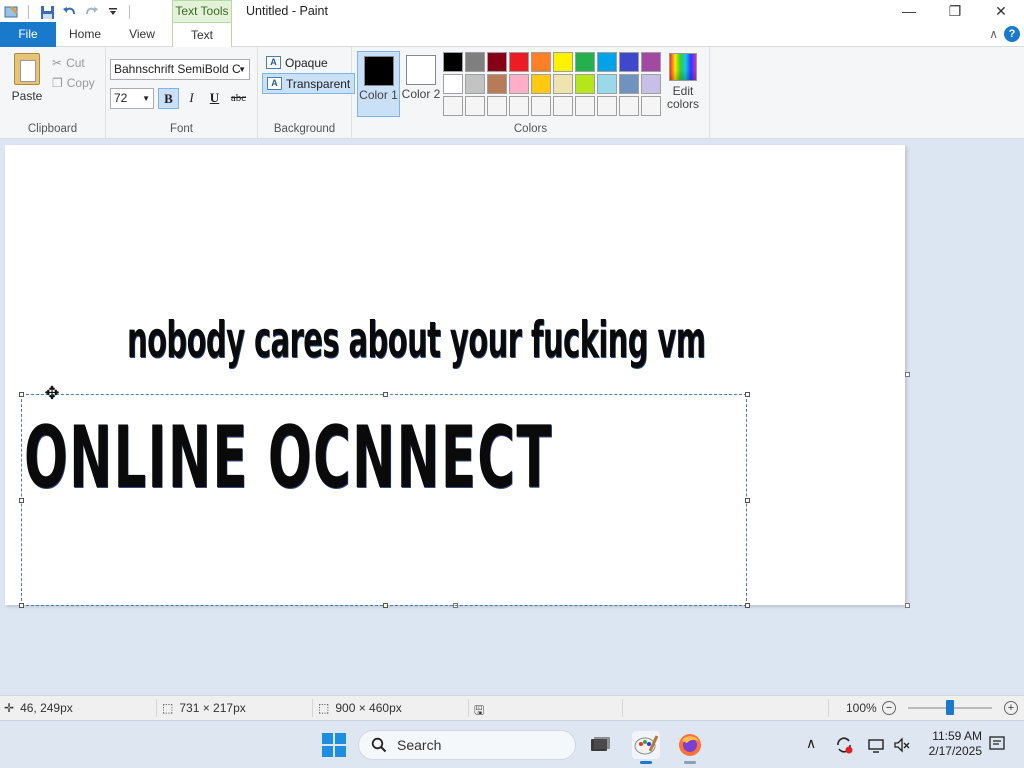 The height and width of the screenshot is (768, 1024). Describe the element at coordinates (288, 458) in the screenshot. I see `canvas-text-line-2: ONLINE OCNNECT` at that location.